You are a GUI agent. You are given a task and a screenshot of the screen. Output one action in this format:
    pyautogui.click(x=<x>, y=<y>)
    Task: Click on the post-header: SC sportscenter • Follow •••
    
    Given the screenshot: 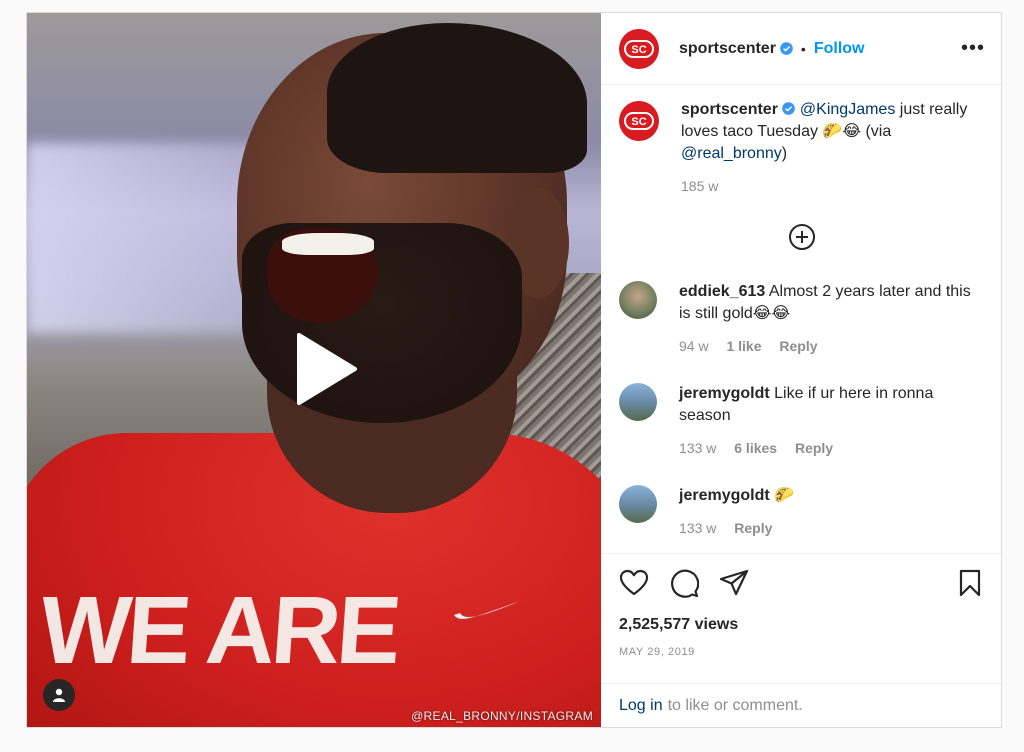 What is the action you would take?
    pyautogui.click(x=801, y=49)
    